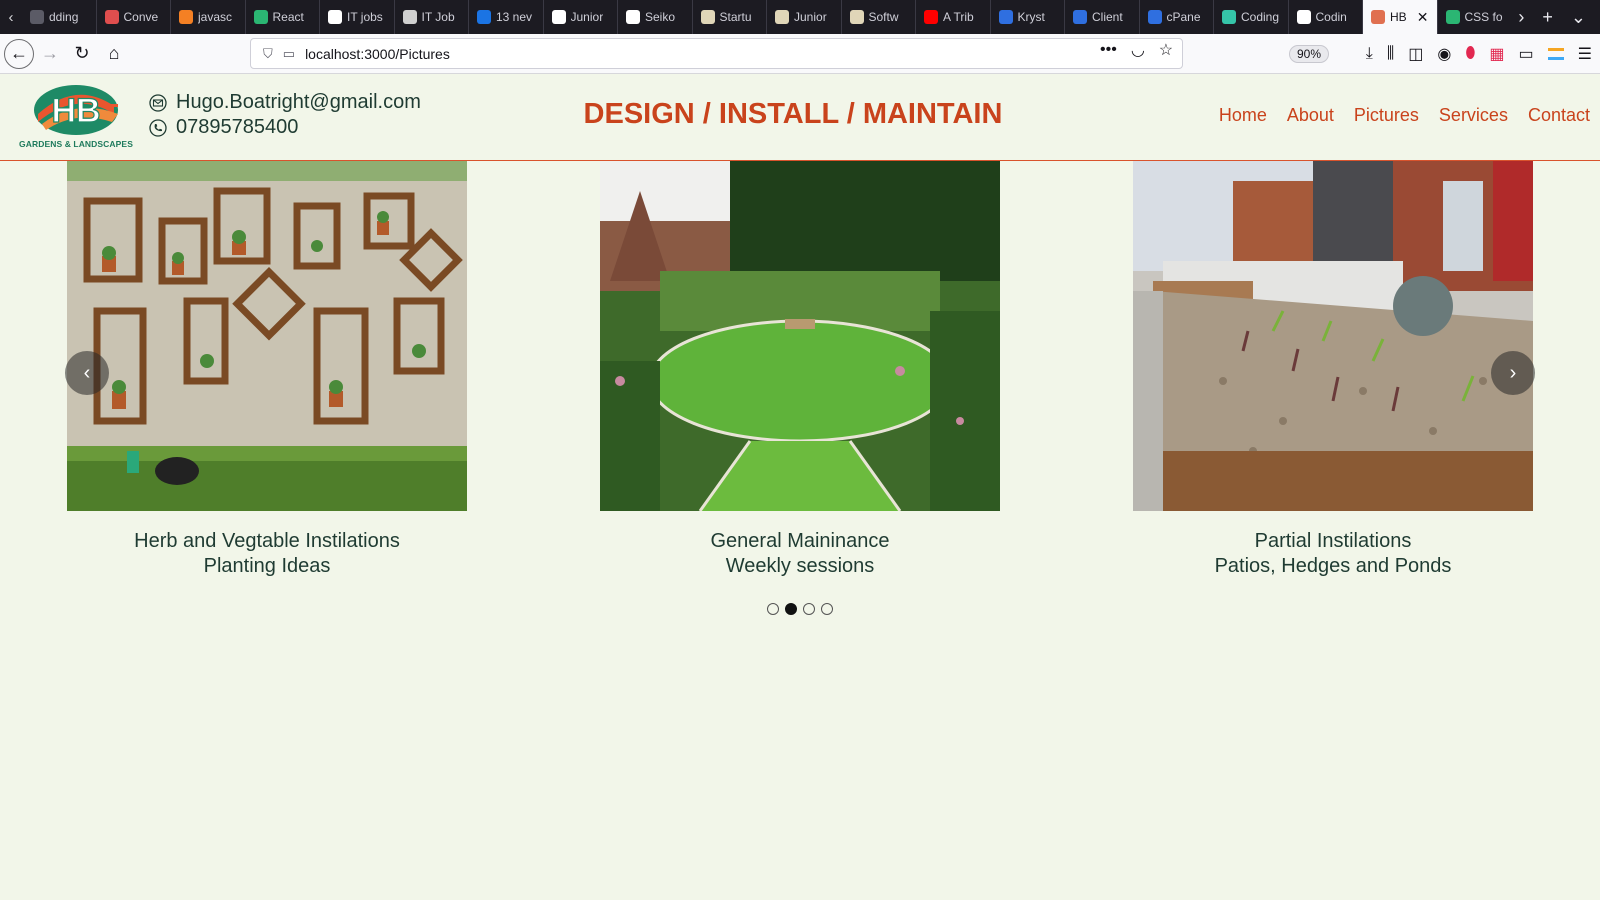 The image size is (1600, 900). What do you see at coordinates (1423, 17) in the screenshot?
I see `close-tab-icon: ✕` at bounding box center [1423, 17].